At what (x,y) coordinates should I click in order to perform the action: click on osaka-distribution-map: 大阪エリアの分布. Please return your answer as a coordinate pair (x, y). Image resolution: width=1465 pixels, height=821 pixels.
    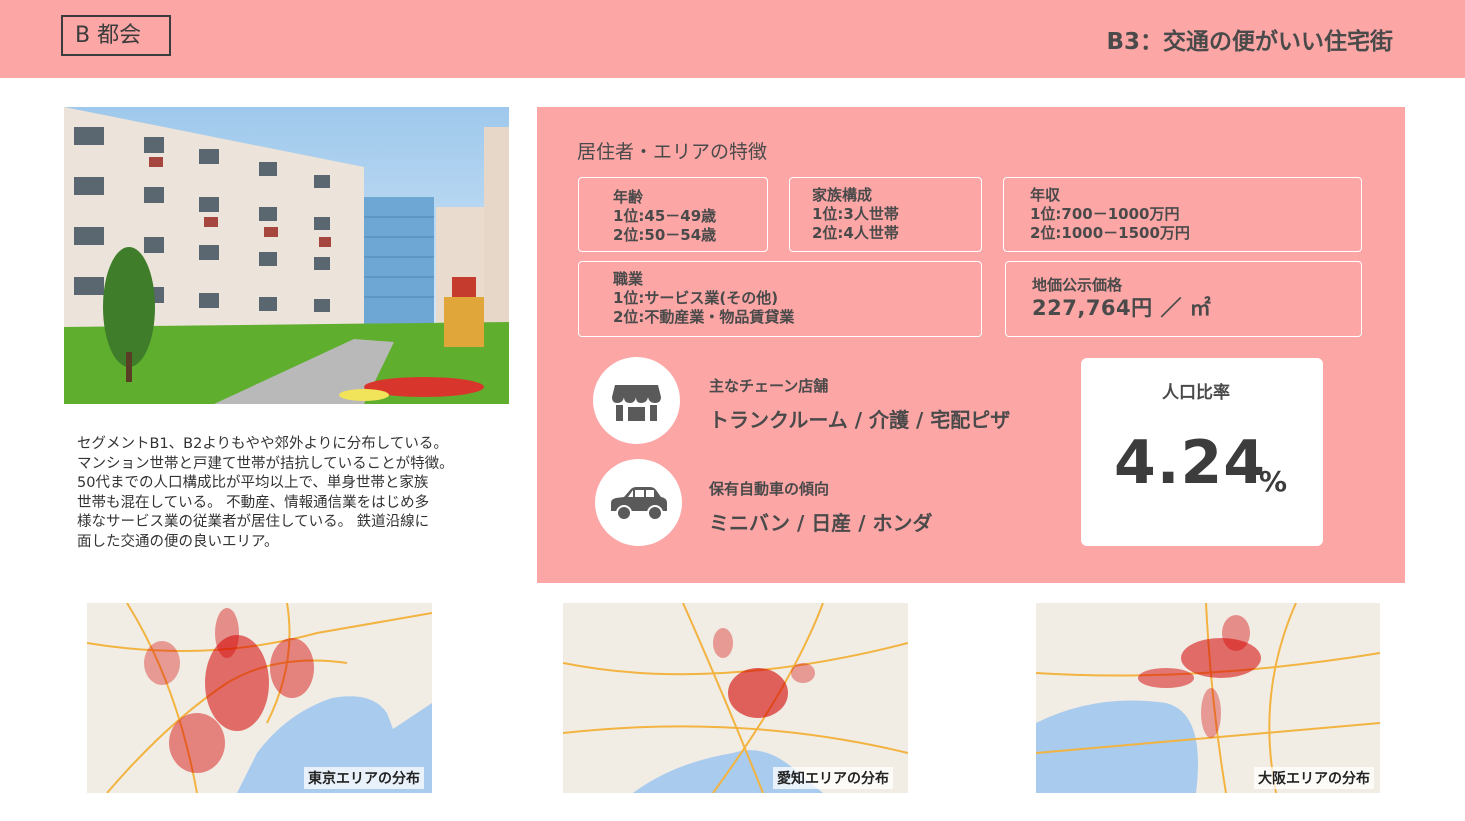
    Looking at the image, I should click on (1208, 698).